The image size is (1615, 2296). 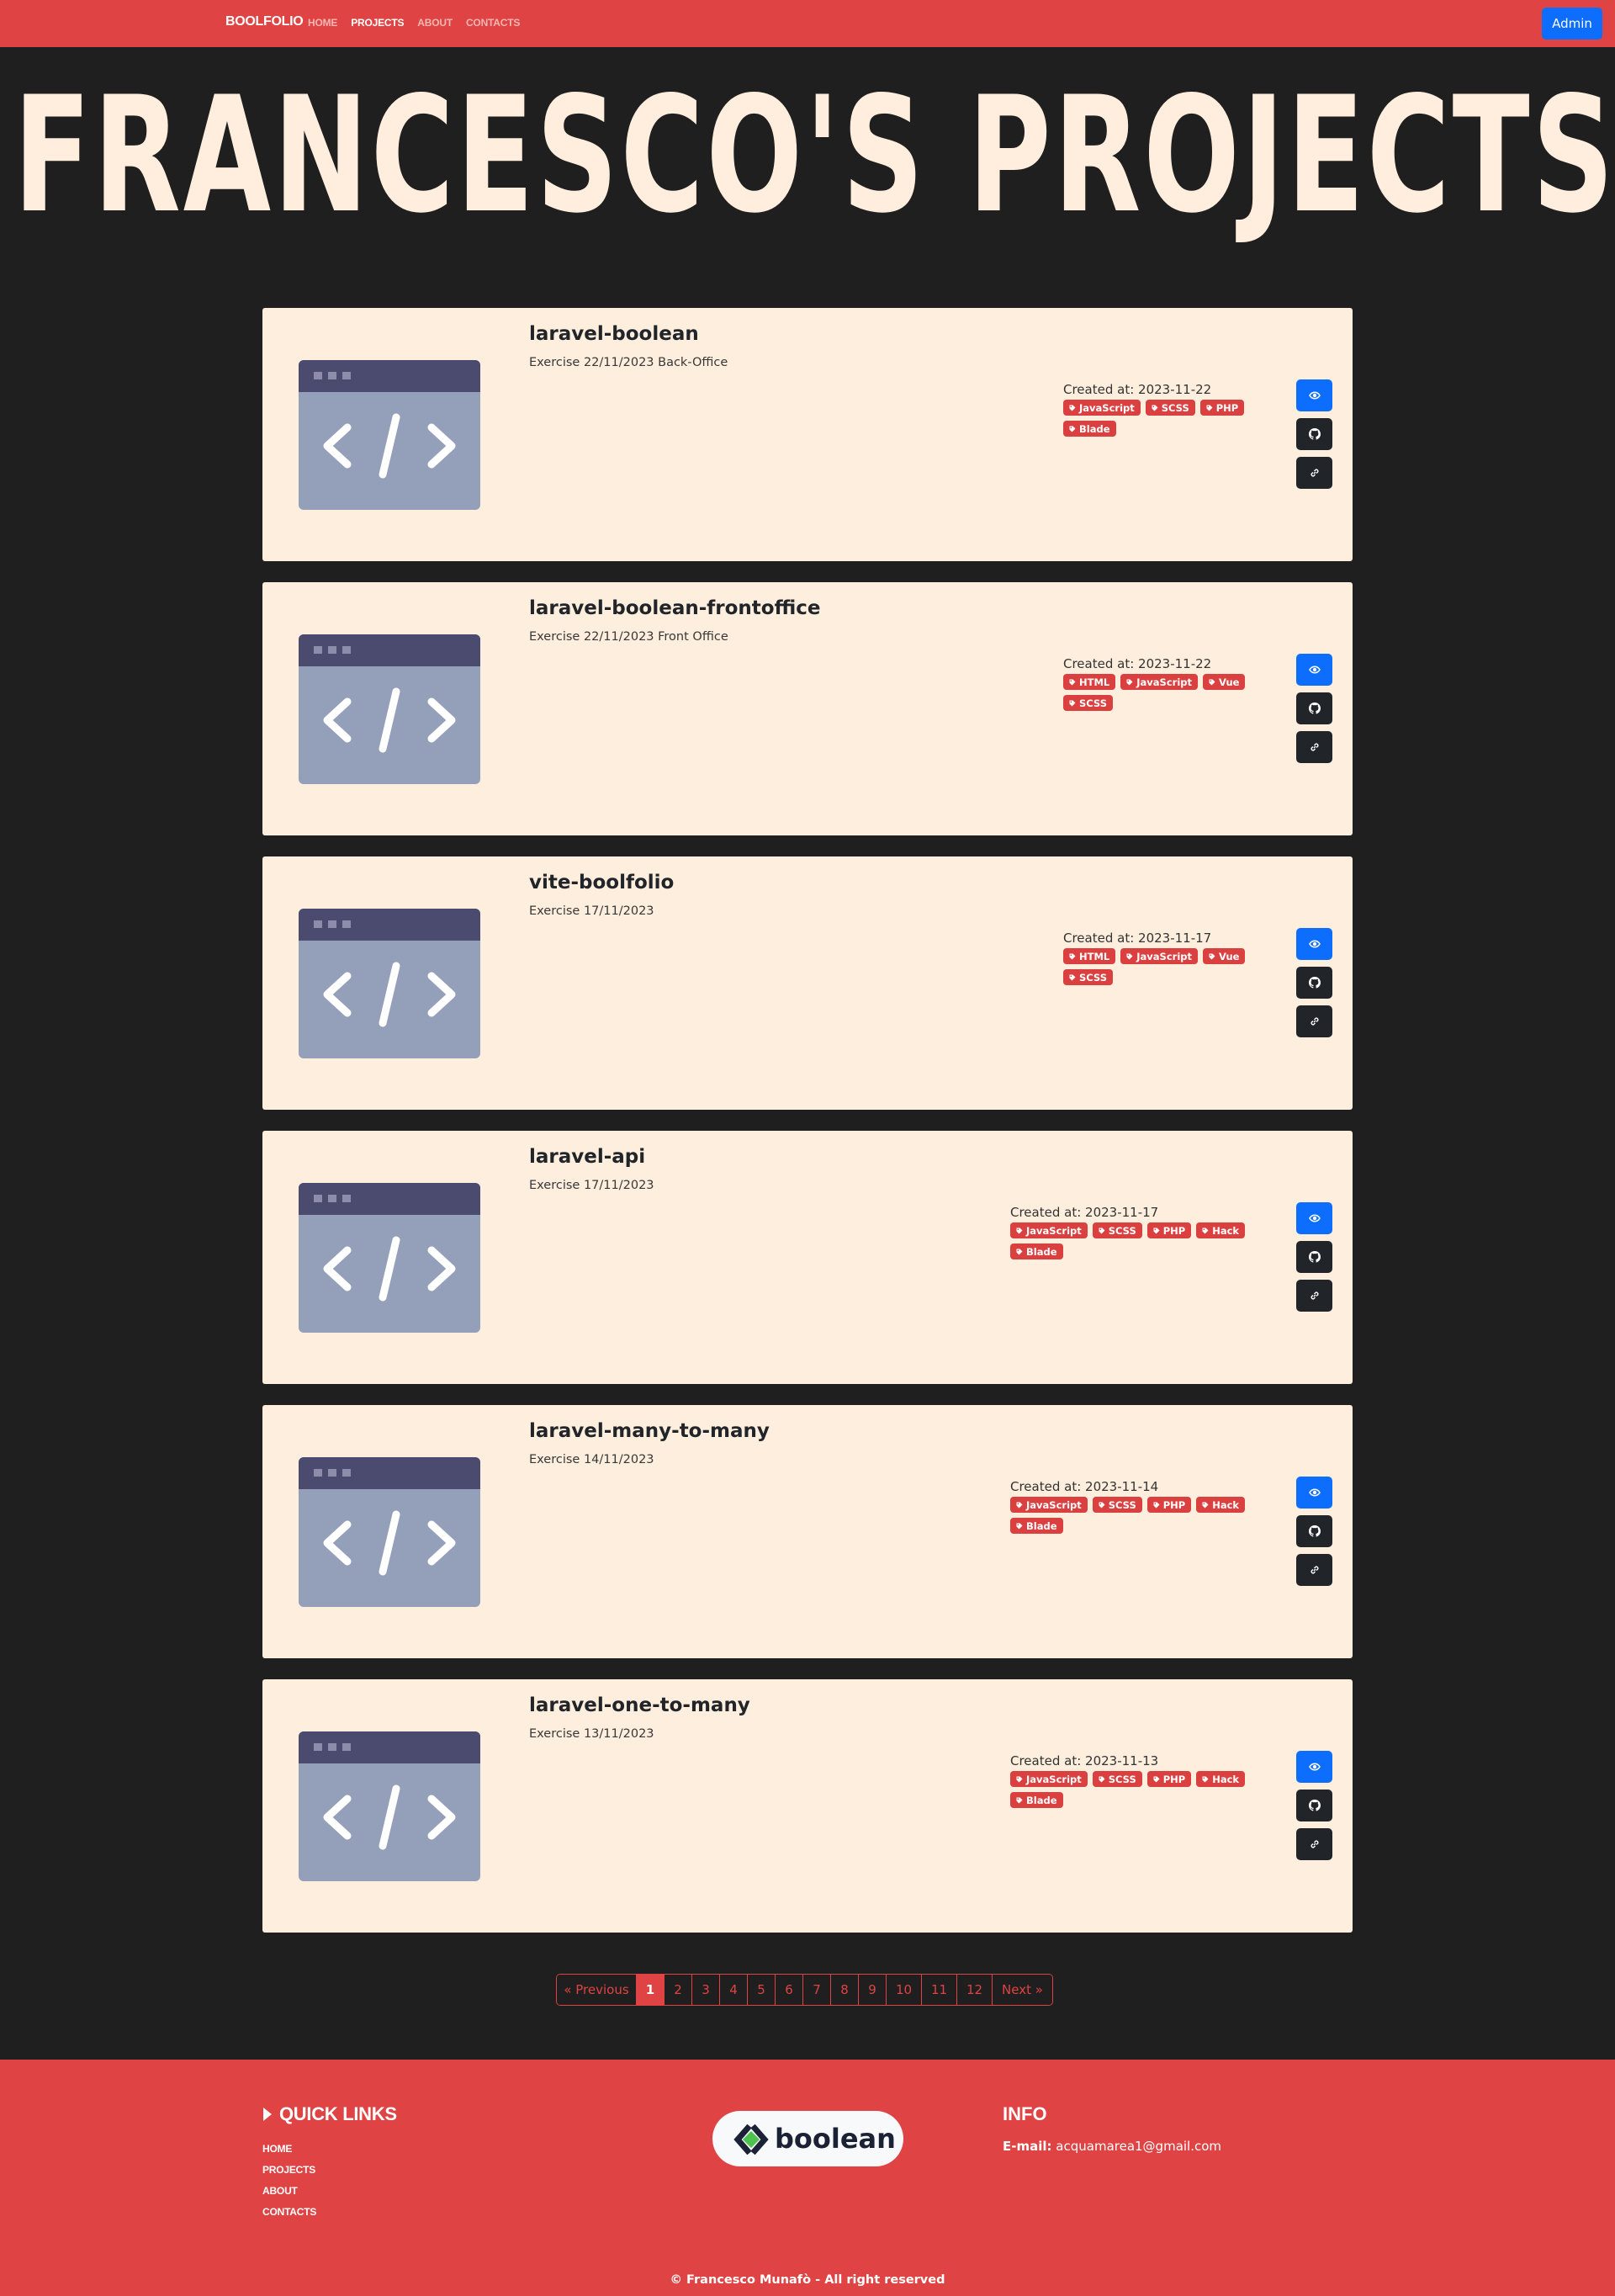 I want to click on page-link-8: 8, so click(x=845, y=1990).